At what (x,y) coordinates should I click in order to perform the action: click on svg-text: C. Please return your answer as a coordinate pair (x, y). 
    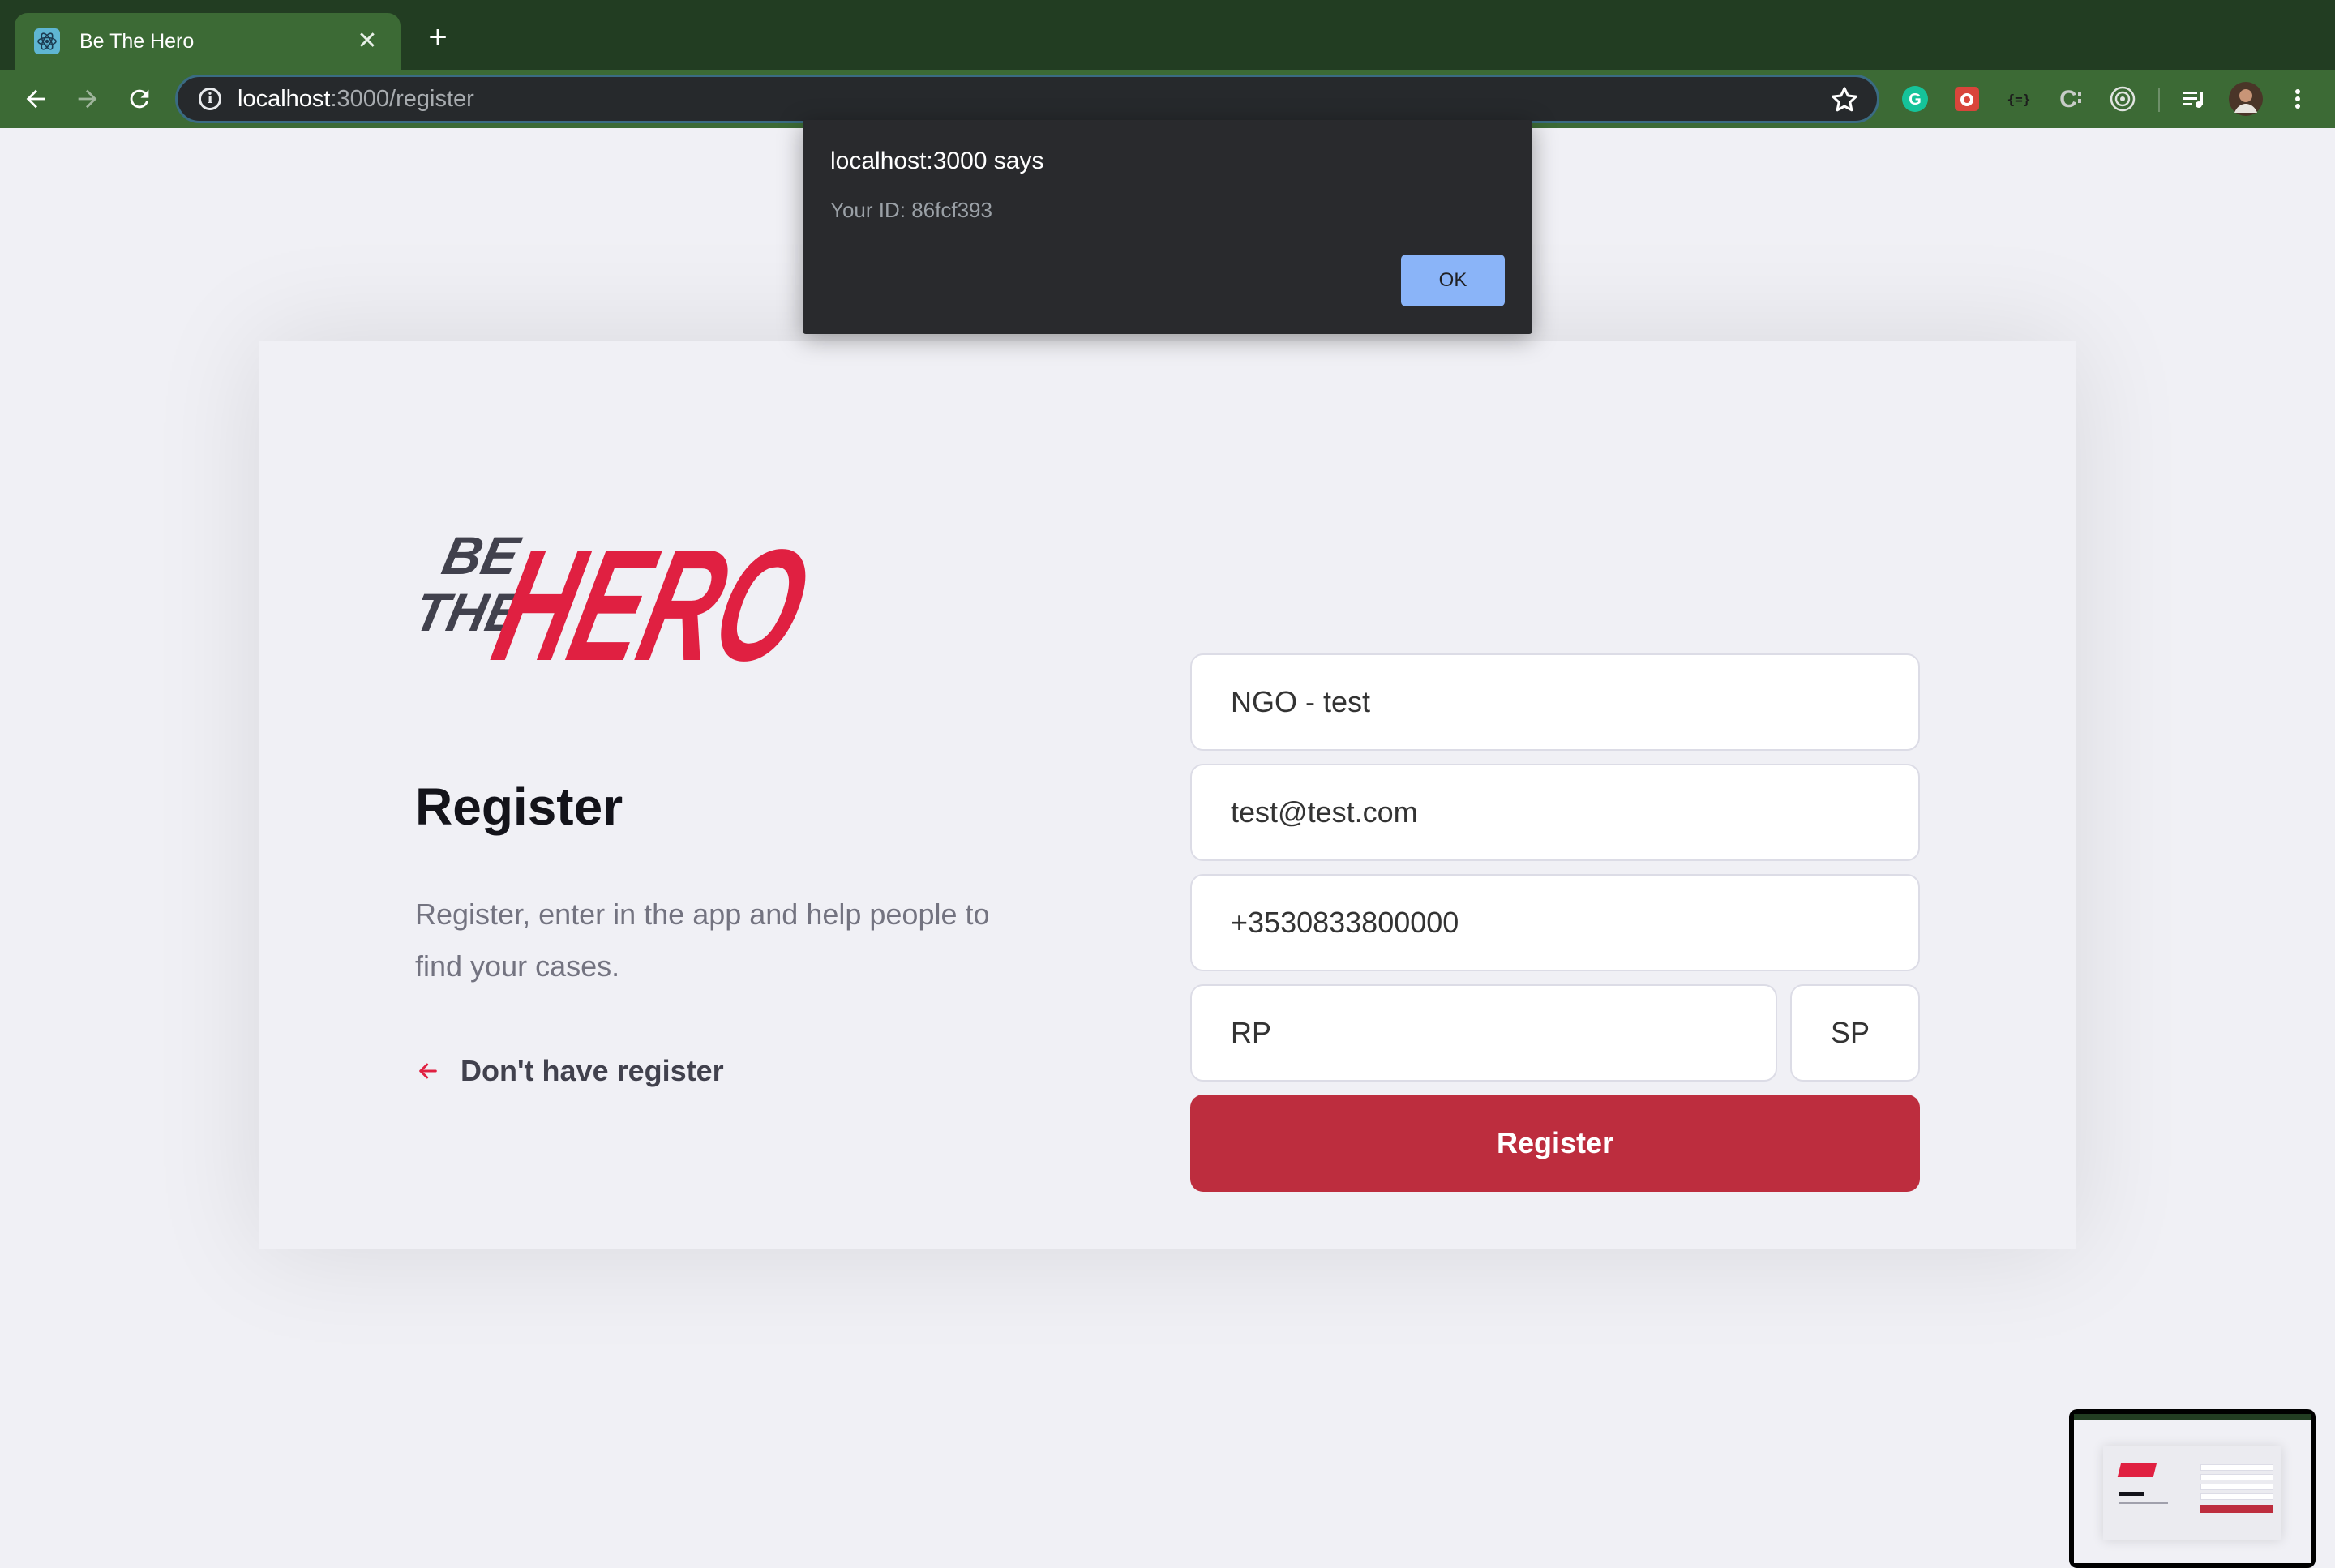
    Looking at the image, I should click on (2068, 99).